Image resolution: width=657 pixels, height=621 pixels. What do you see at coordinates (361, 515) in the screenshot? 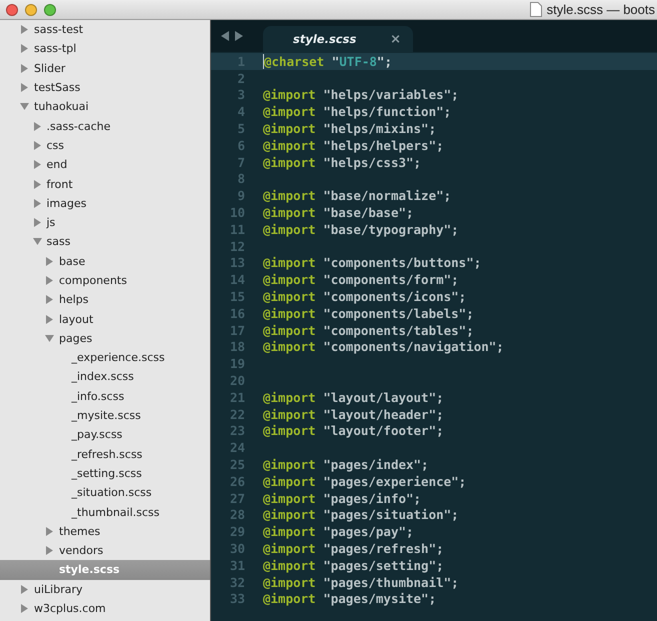
I see `code-line: @import "pages/situation";` at bounding box center [361, 515].